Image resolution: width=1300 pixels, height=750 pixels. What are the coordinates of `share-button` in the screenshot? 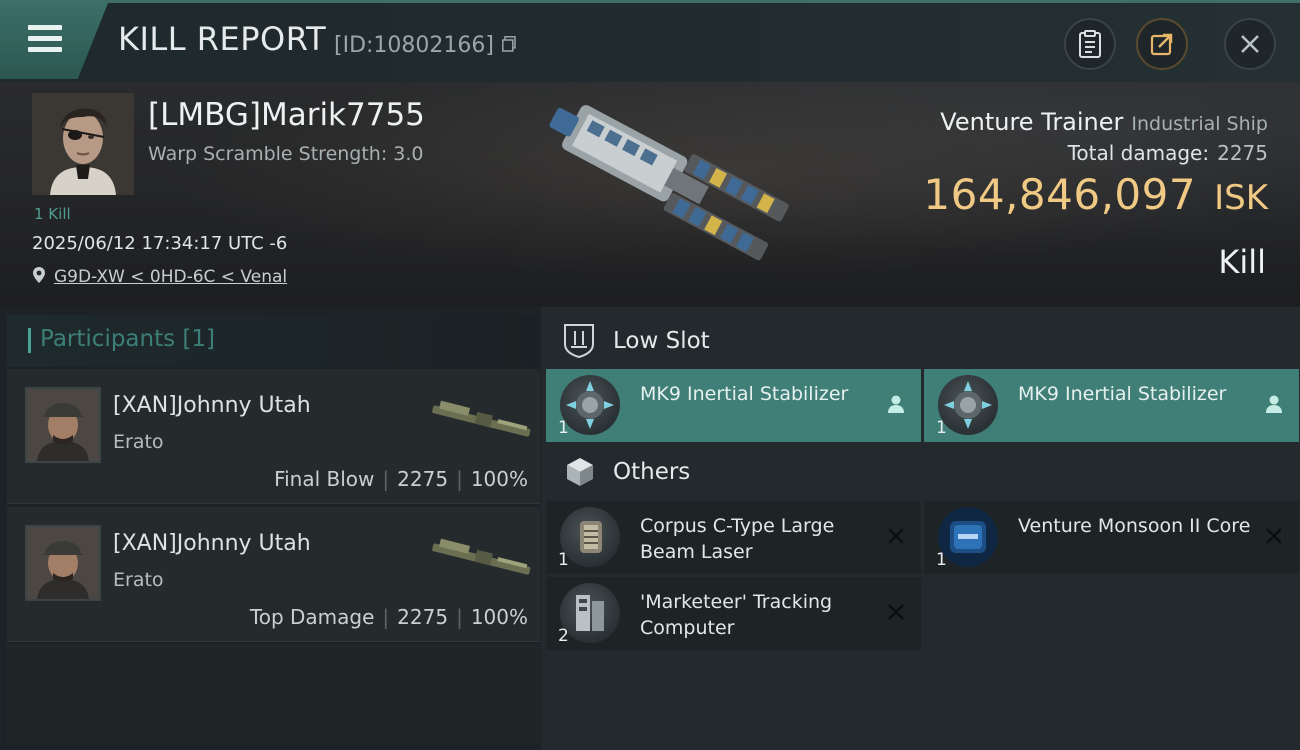 It's located at (1162, 44).